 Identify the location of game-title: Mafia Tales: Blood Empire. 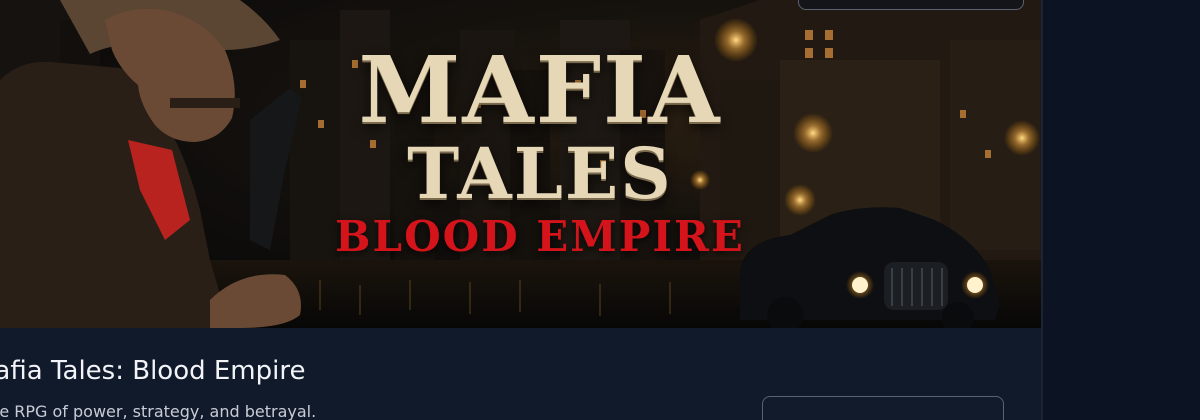
(153, 371).